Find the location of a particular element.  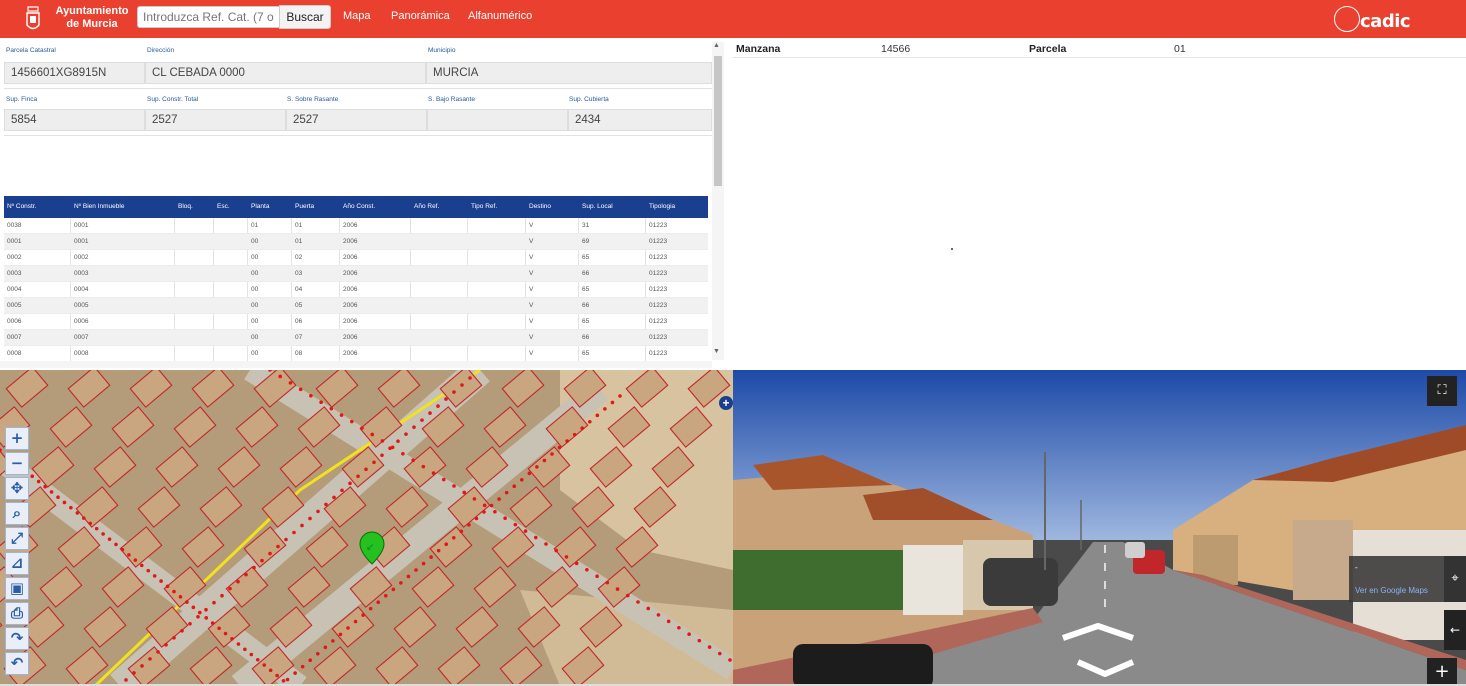

print-icon: ⎙ is located at coordinates (17, 613).